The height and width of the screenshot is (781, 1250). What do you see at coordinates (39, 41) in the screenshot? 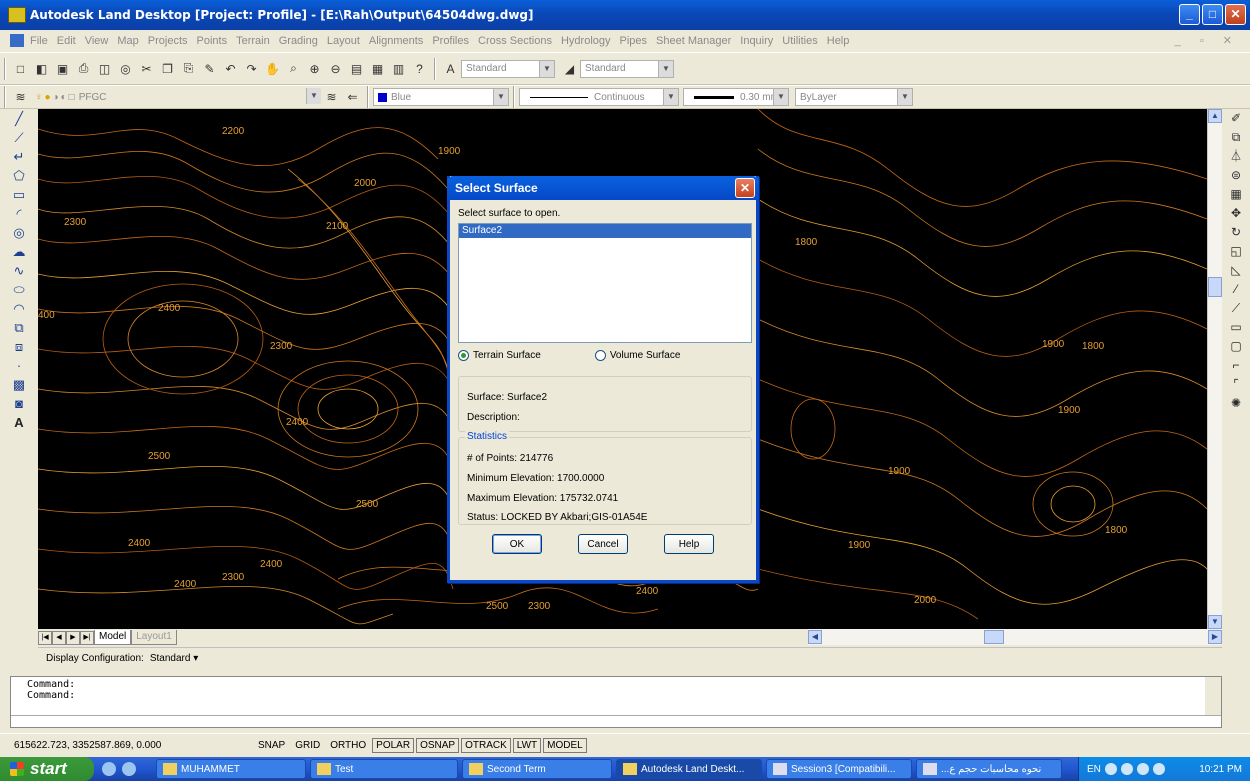
I see `menu-file: File` at bounding box center [39, 41].